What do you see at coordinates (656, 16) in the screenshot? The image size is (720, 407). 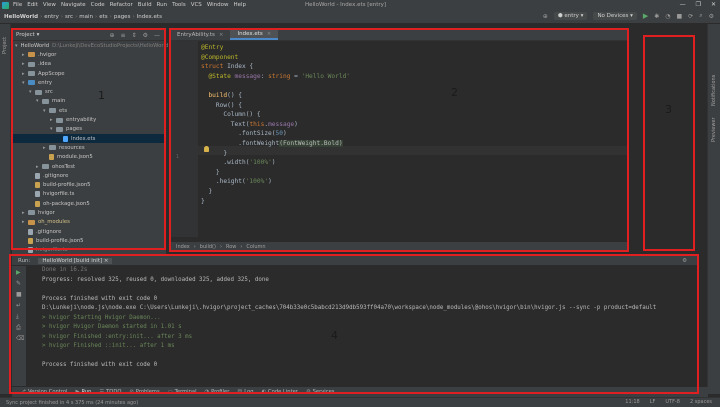 I see `debug-icon: ✱` at bounding box center [656, 16].